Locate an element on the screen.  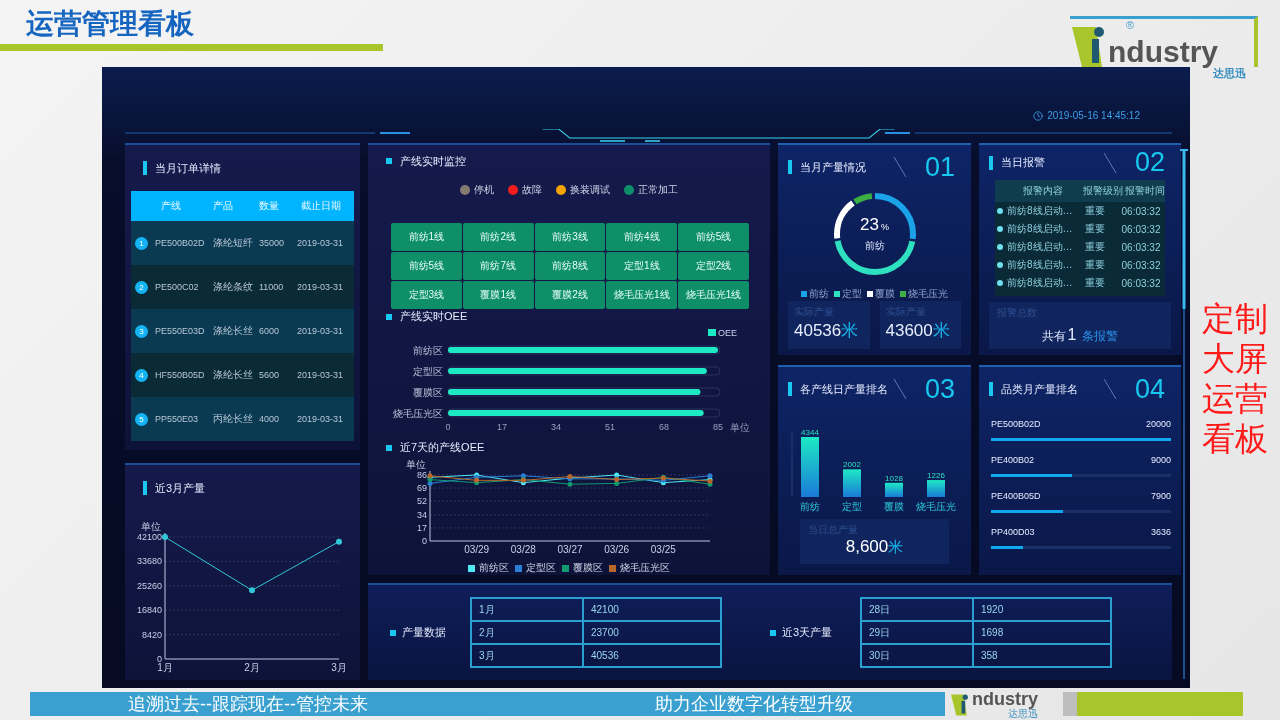
line-status-tile: 覆膜1线 is located at coordinates (498, 295).